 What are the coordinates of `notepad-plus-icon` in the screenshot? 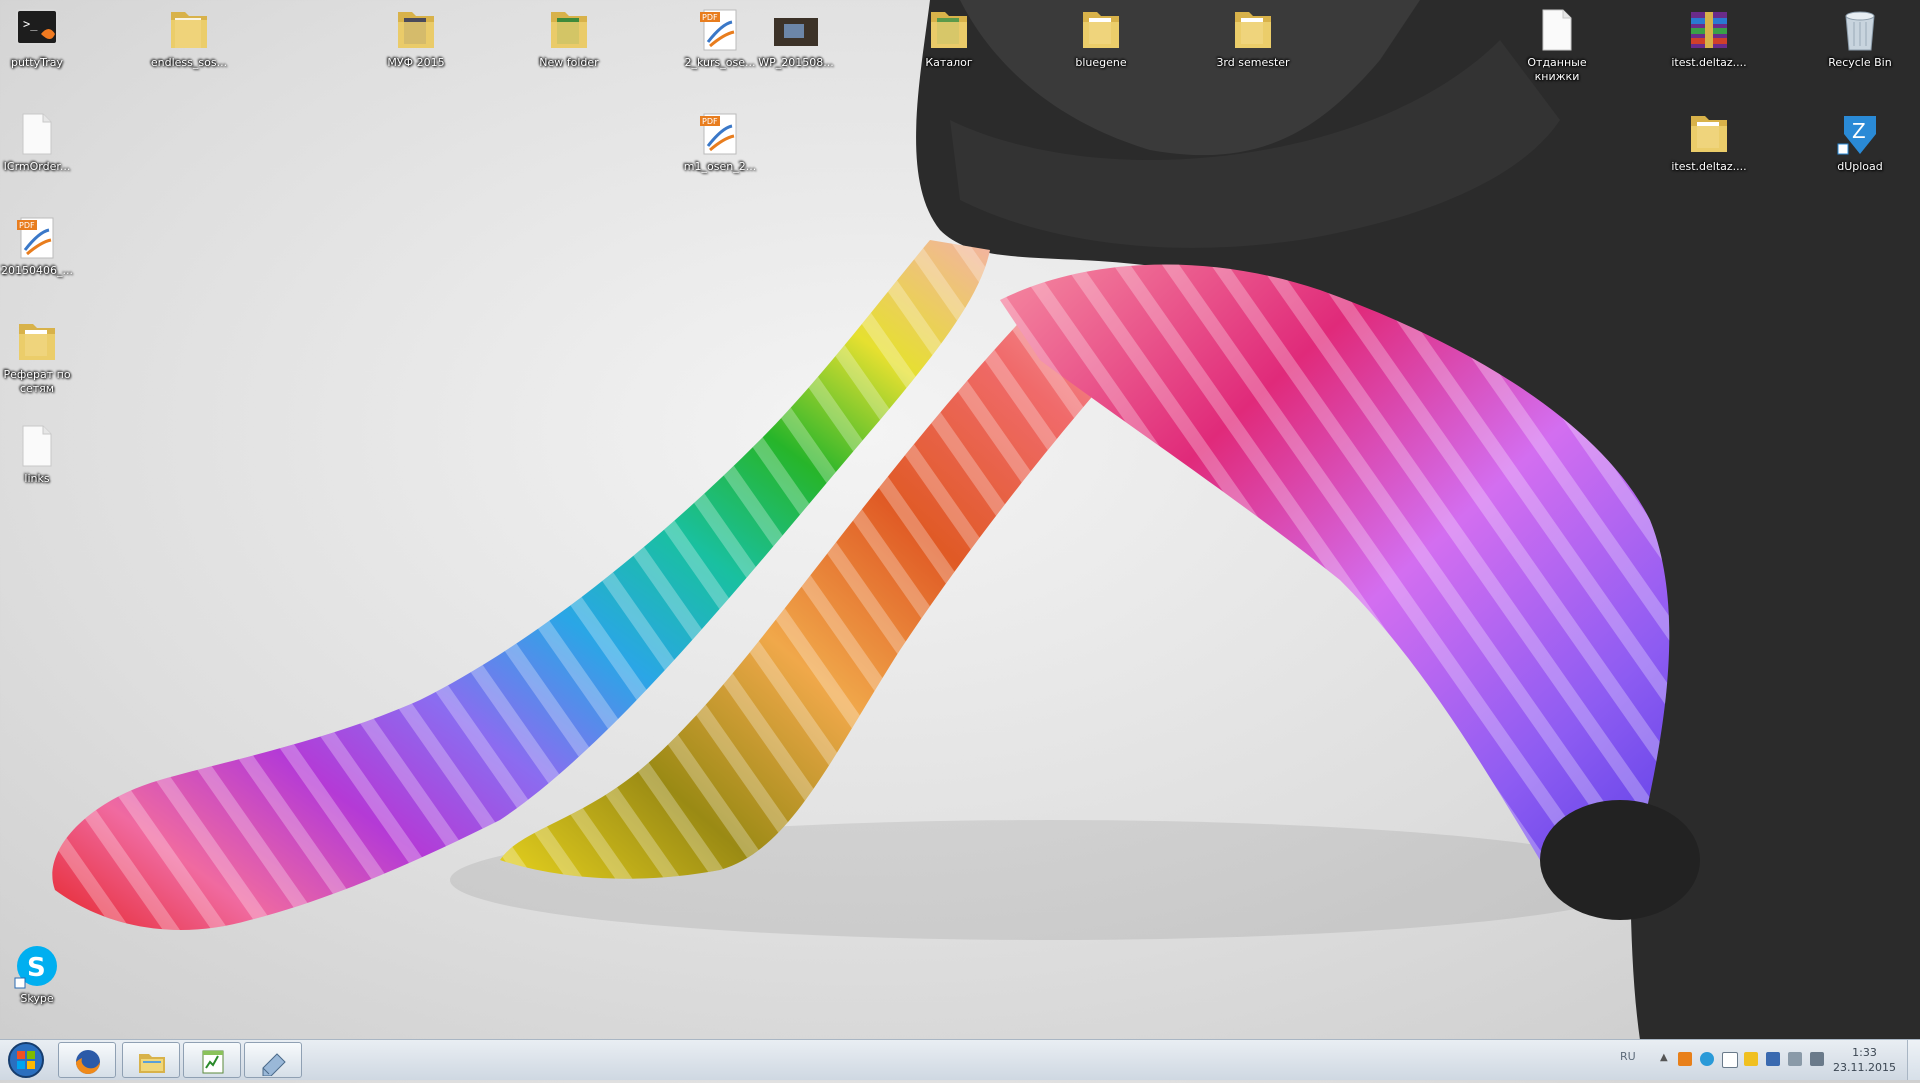 It's located at (213, 1062).